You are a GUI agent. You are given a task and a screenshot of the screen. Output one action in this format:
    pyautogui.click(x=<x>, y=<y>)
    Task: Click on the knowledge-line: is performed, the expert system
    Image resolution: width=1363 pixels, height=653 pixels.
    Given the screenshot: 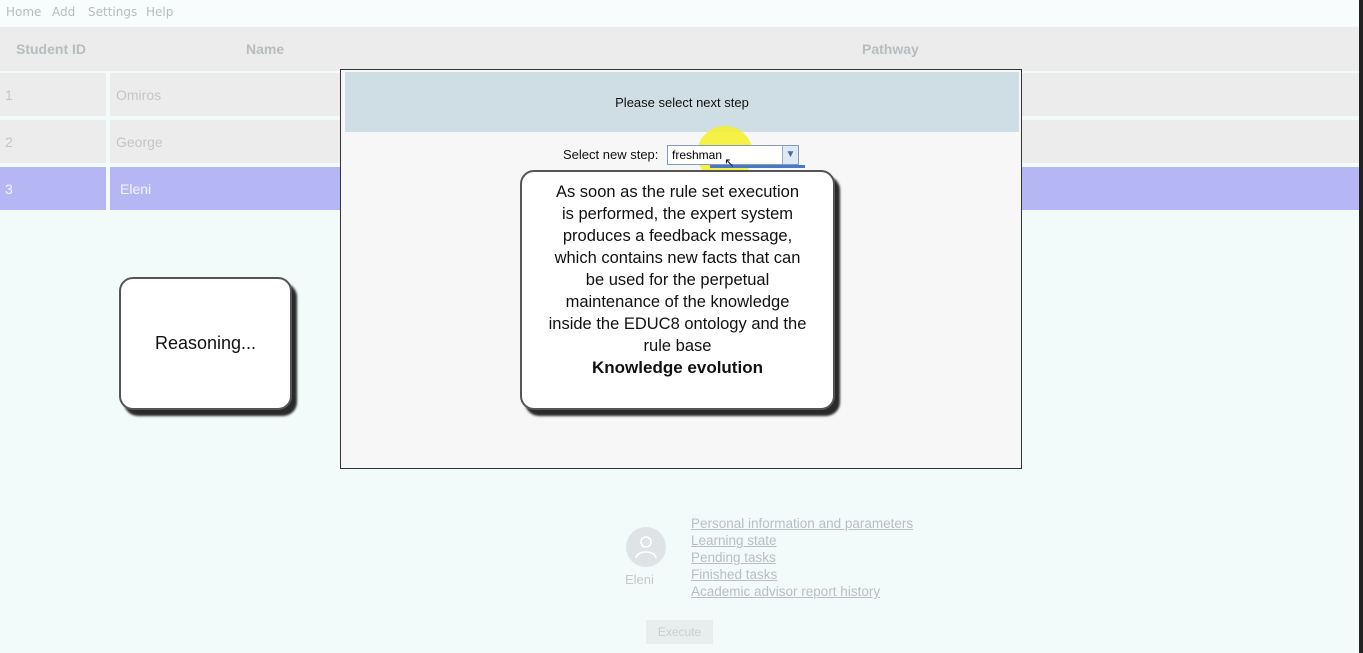 What is the action you would take?
    pyautogui.click(x=677, y=214)
    